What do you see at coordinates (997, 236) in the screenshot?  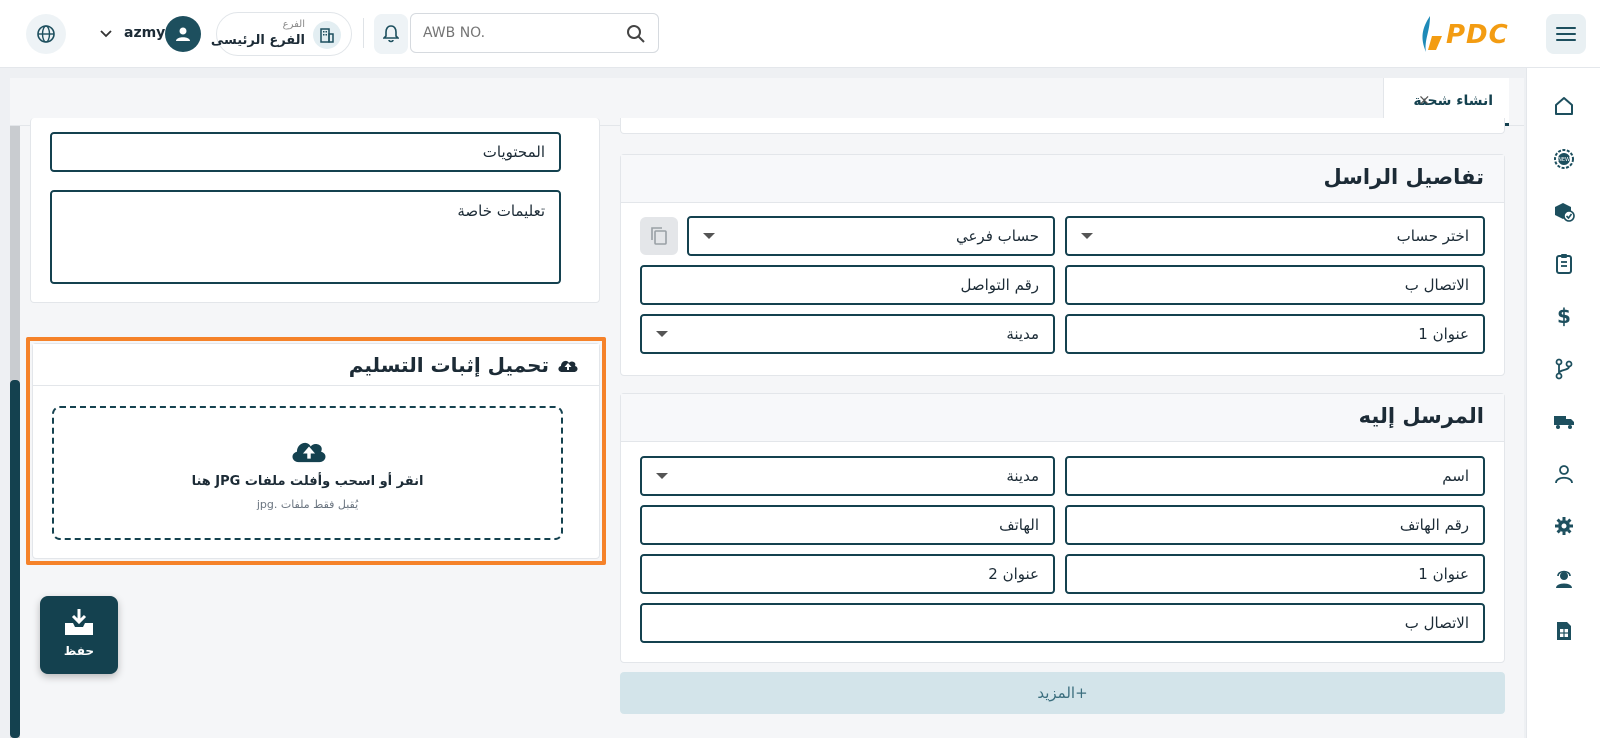 I see `sub-account-value: حساب فرعي` at bounding box center [997, 236].